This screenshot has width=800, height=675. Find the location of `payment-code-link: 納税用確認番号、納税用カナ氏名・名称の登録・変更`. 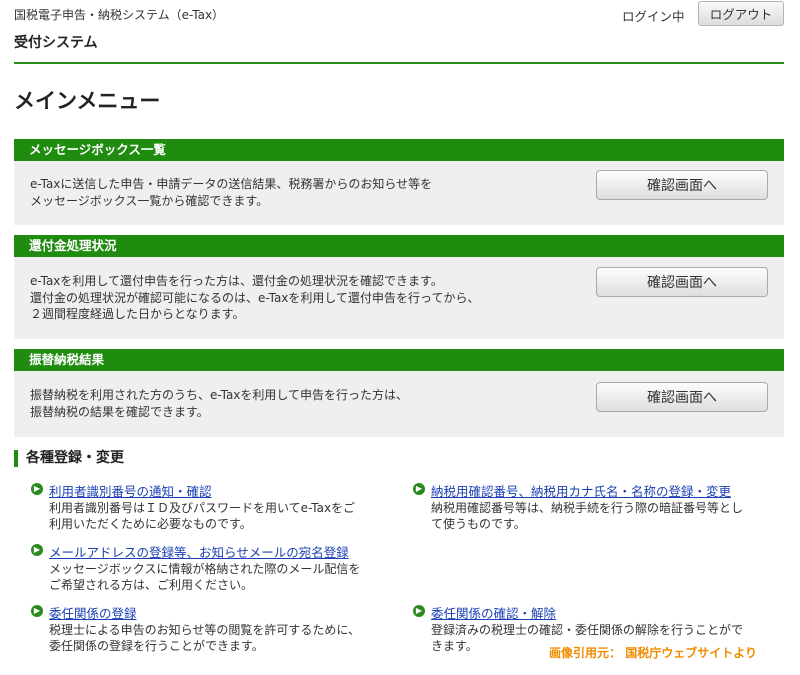

payment-code-link: 納税用確認番号、納税用カナ氏名・名称の登録・変更 is located at coordinates (581, 490).